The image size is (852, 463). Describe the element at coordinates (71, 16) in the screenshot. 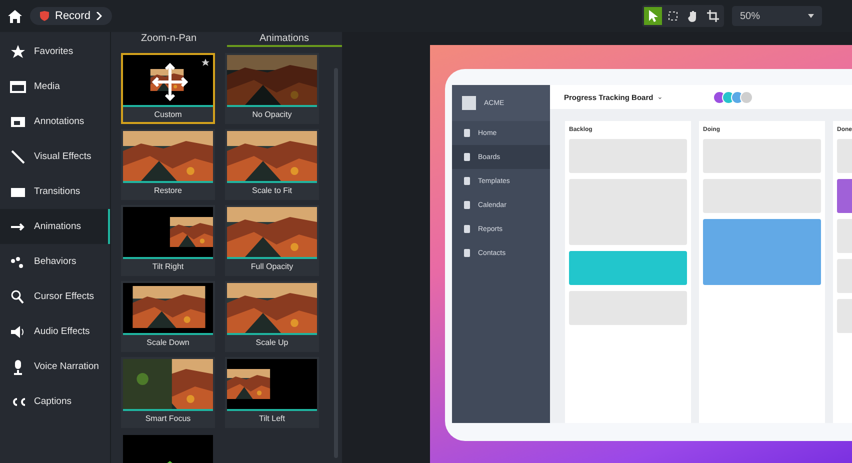

I see `breadcrumb-button: Record` at that location.